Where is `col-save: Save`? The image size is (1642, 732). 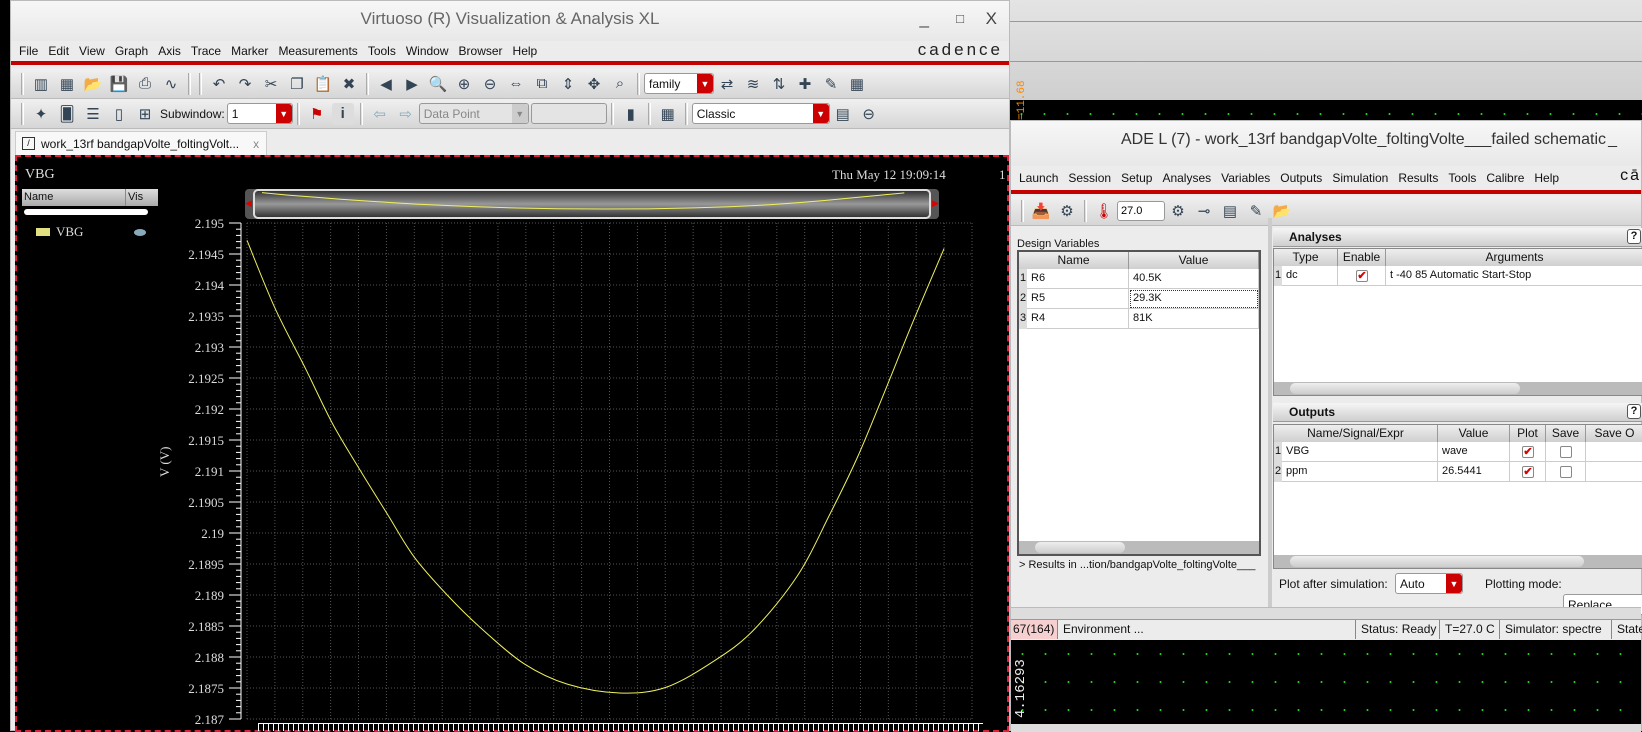 col-save: Save is located at coordinates (1566, 433).